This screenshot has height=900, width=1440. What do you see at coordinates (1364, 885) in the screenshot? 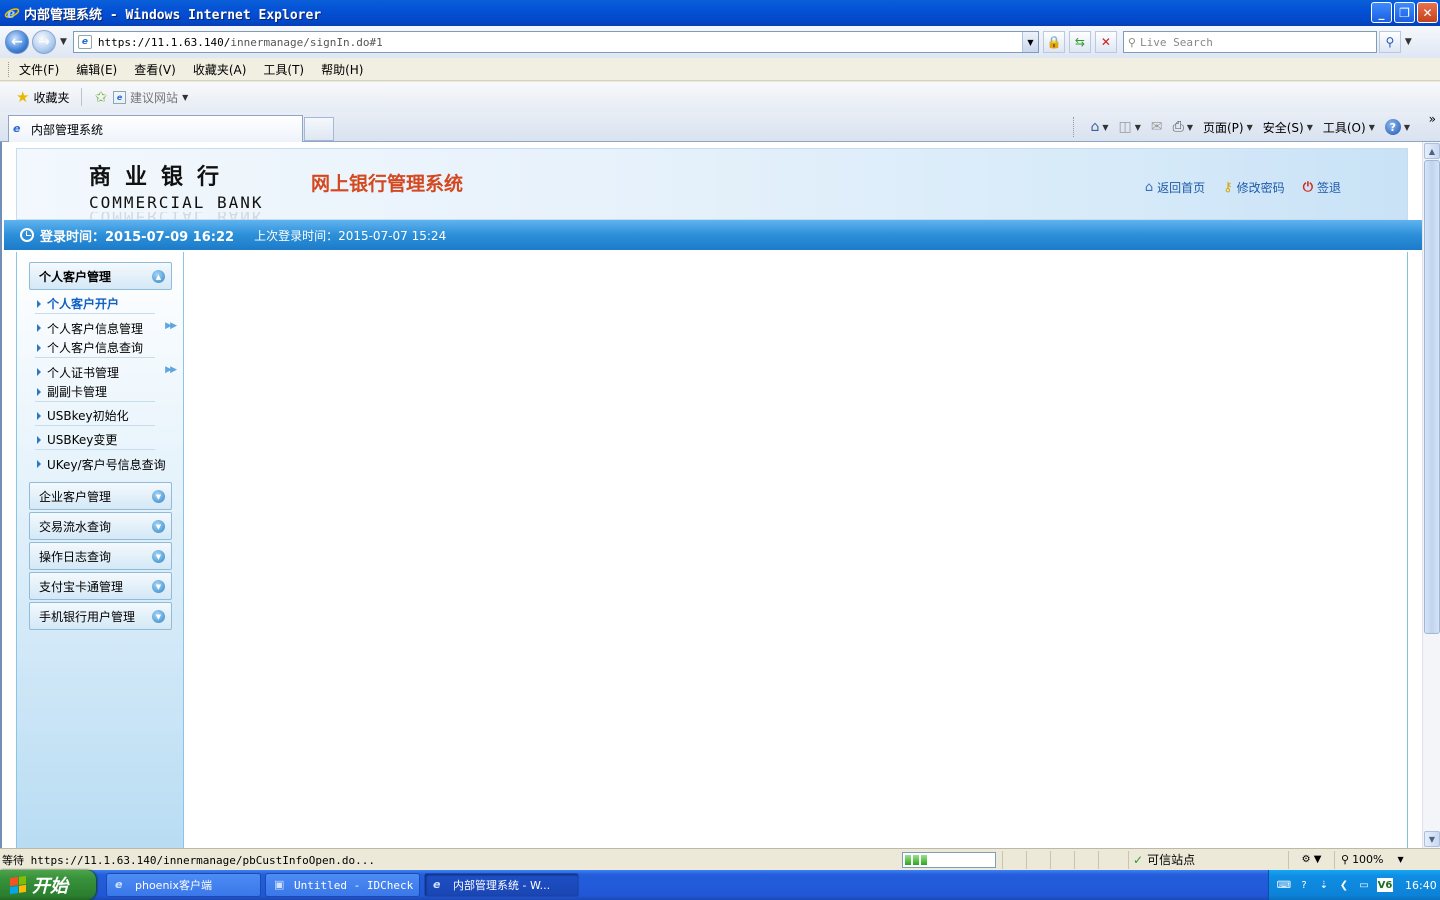
I see `monitor-icon: ▭` at bounding box center [1364, 885].